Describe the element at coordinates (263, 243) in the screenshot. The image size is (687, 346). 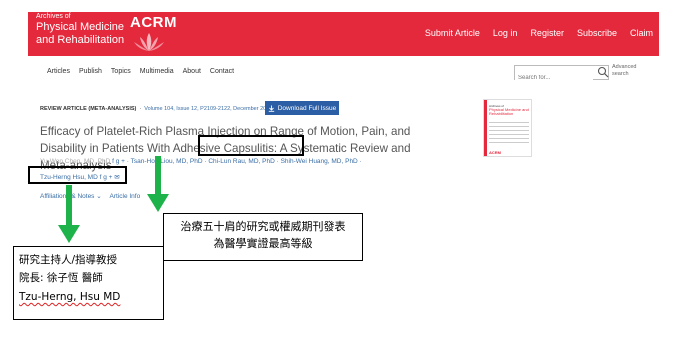
I see `annotation-evidence-line2: 為醫學實證最高等級` at that location.